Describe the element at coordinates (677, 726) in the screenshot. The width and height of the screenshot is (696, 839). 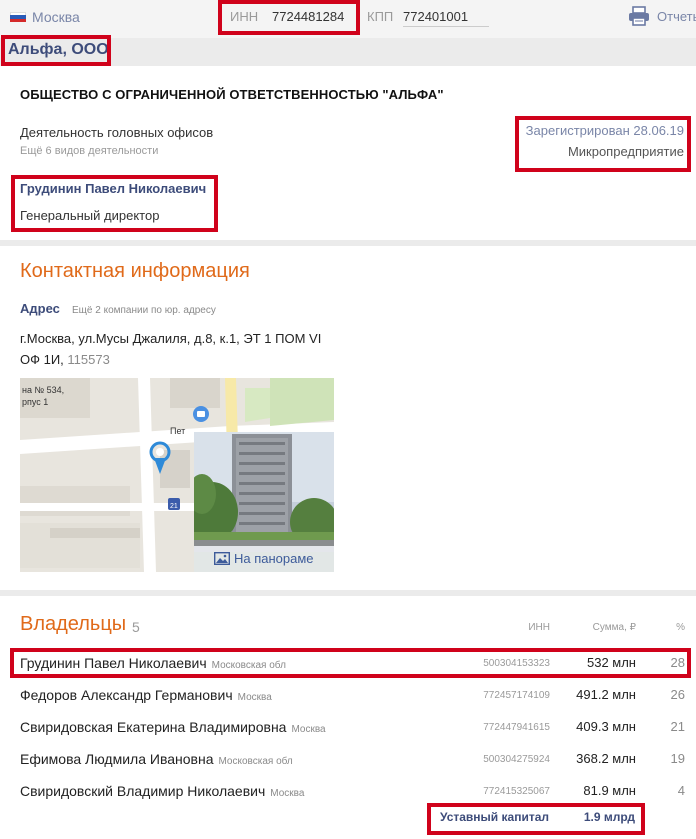
I see `owner-pct: 21` at that location.